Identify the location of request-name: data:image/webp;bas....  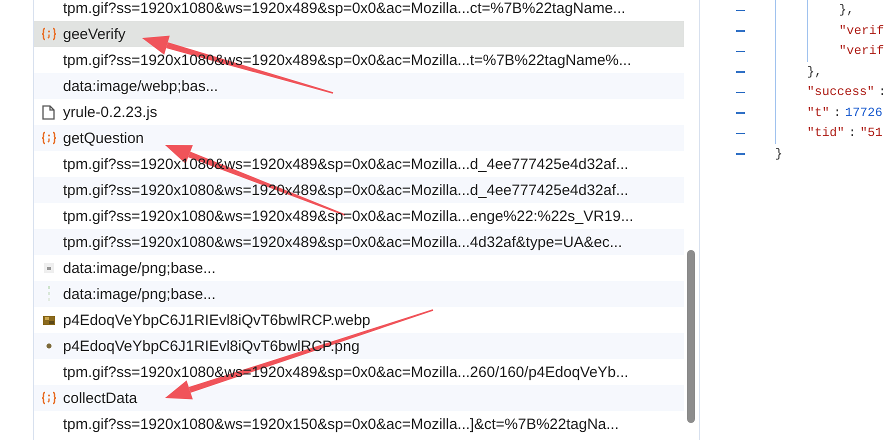
(140, 86).